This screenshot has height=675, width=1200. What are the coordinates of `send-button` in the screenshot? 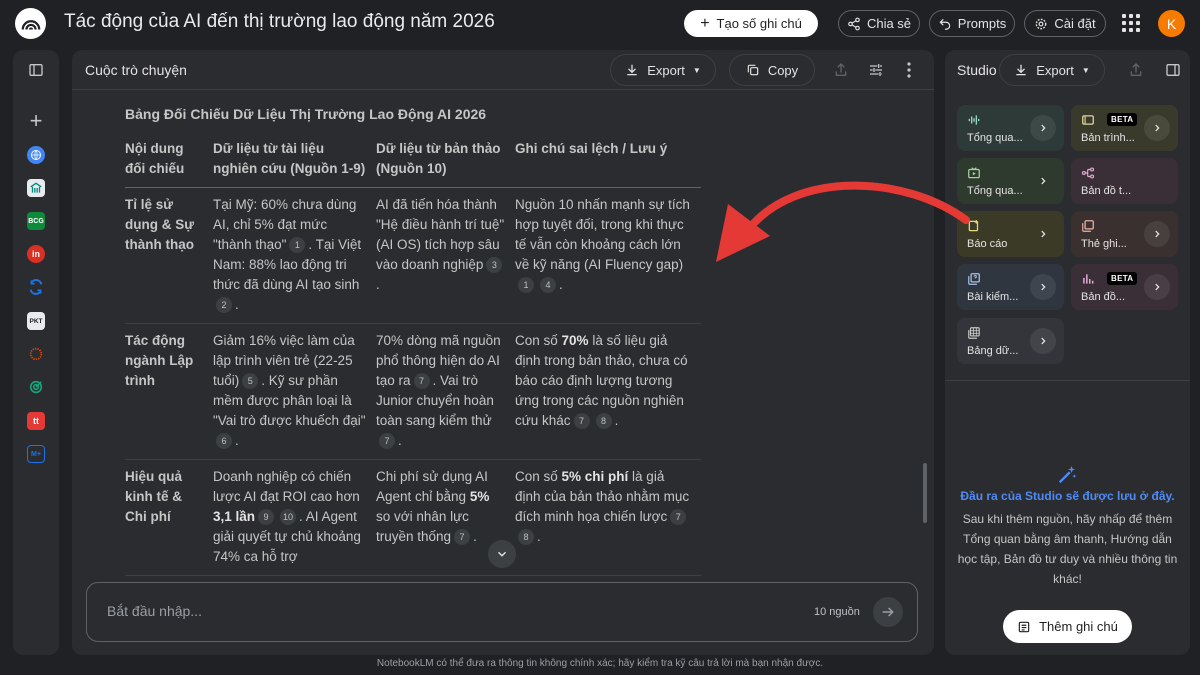 It's located at (888, 612).